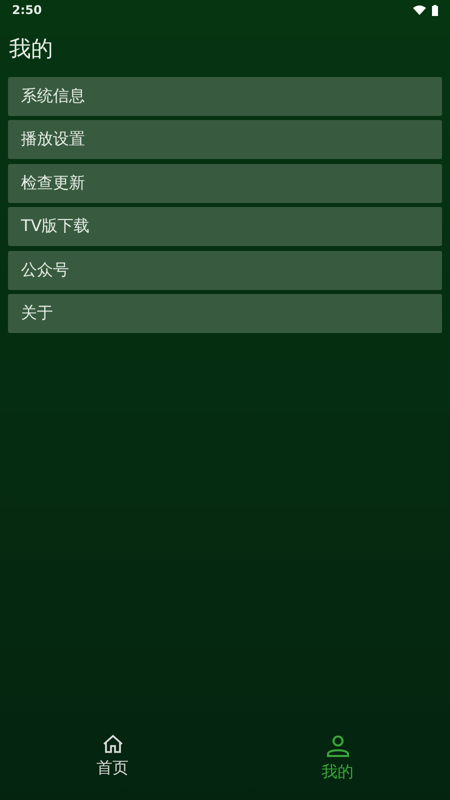  What do you see at coordinates (112, 756) in the screenshot?
I see `nav-tab: 首页` at bounding box center [112, 756].